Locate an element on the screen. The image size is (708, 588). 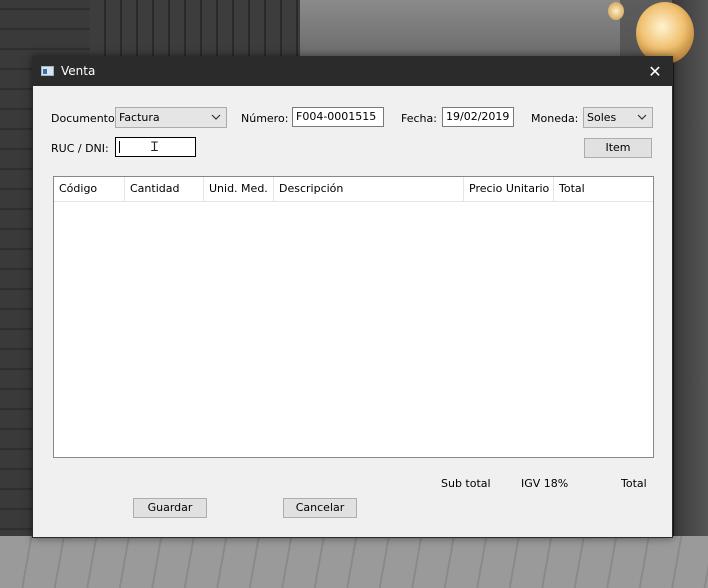
numero-label: Número: is located at coordinates (265, 118).